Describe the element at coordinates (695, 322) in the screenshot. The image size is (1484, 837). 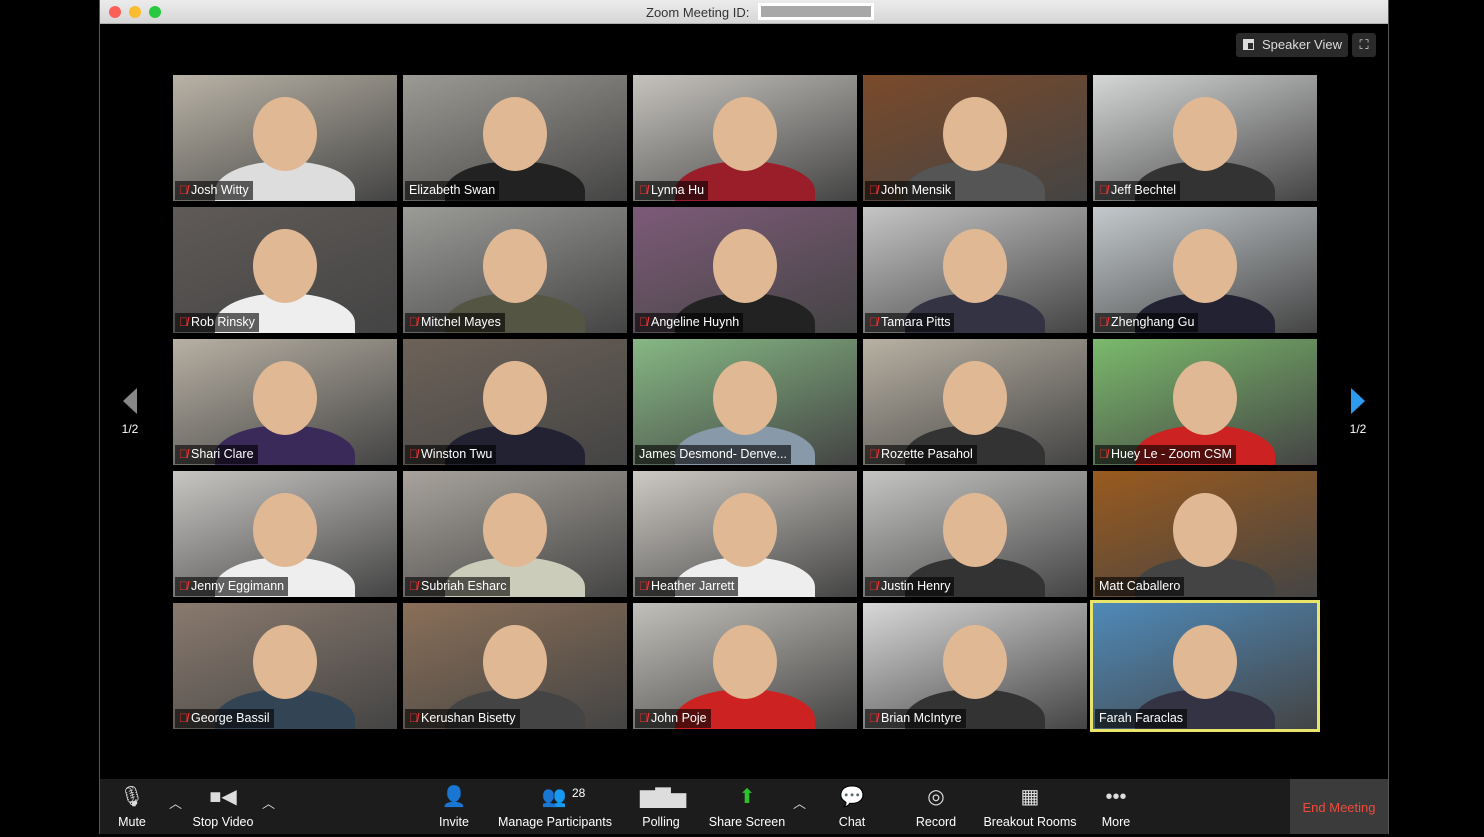
I see `participant-name: Angeline Huynh` at that location.